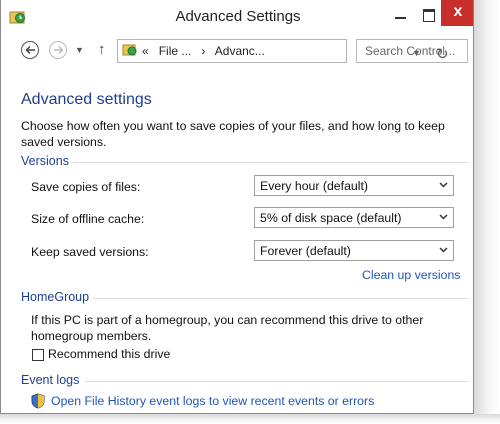 Image resolution: width=500 pixels, height=424 pixels. Describe the element at coordinates (86, 187) in the screenshot. I see `save-copies-label: Save copies of files:` at that location.